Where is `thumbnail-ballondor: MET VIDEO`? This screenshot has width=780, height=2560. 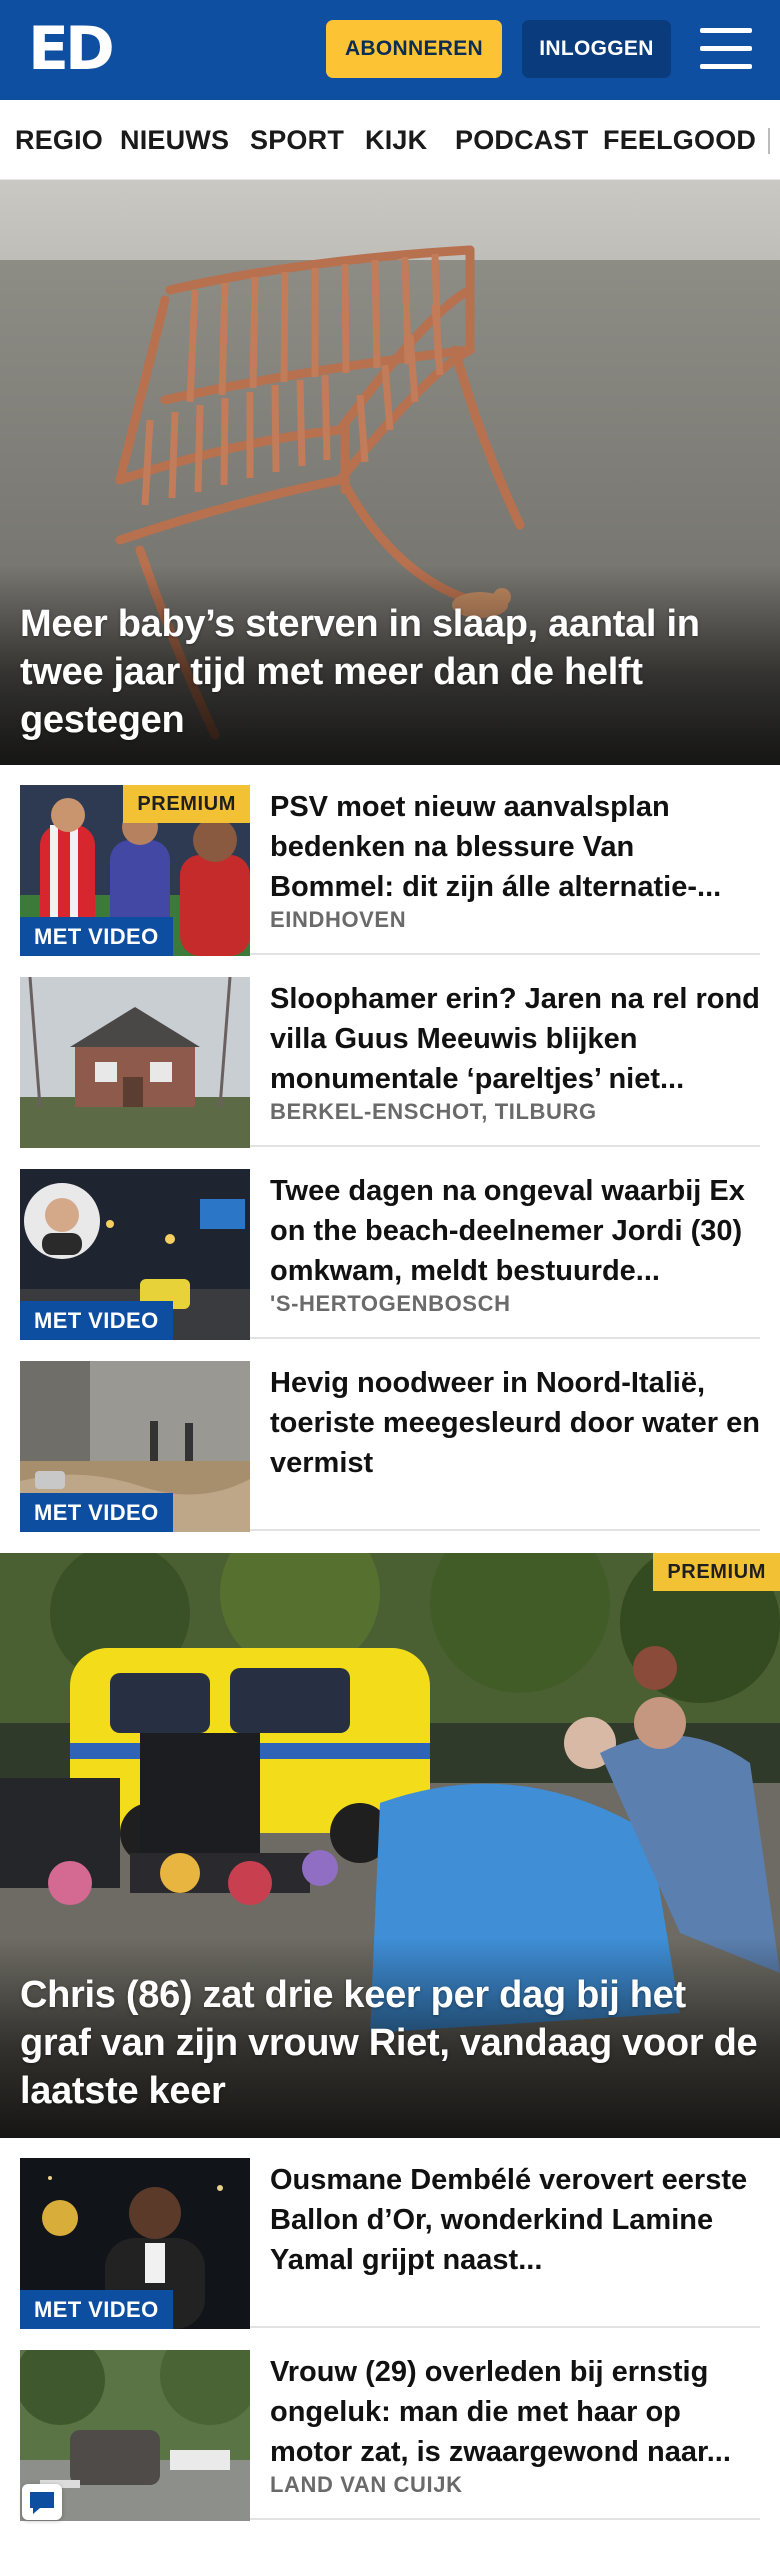 thumbnail-ballondor: MET VIDEO is located at coordinates (135, 2243).